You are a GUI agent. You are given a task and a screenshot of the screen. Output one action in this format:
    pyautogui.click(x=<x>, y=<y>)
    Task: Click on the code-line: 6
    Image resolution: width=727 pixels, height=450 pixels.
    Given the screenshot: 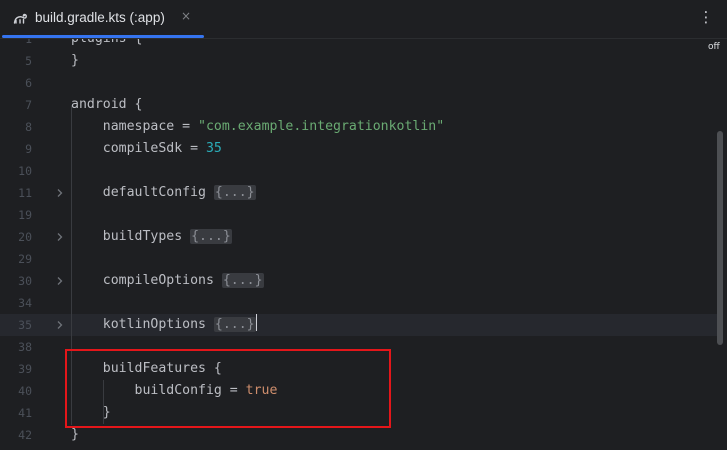 What is the action you would take?
    pyautogui.click(x=359, y=83)
    